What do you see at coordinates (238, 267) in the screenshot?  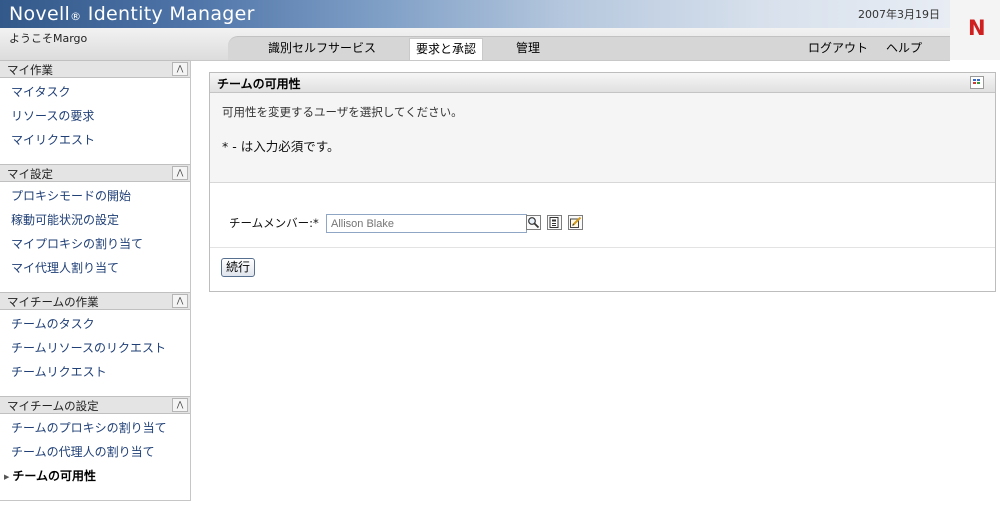 I see `continue-button: 続行` at bounding box center [238, 267].